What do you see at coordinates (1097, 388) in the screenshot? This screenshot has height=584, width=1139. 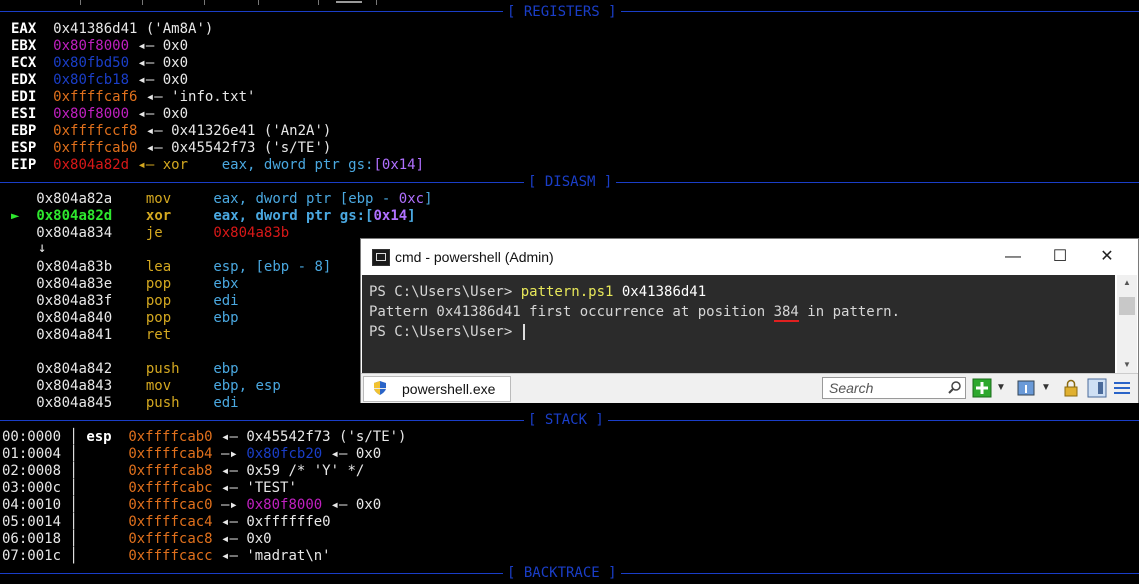 I see `split-view-icon` at bounding box center [1097, 388].